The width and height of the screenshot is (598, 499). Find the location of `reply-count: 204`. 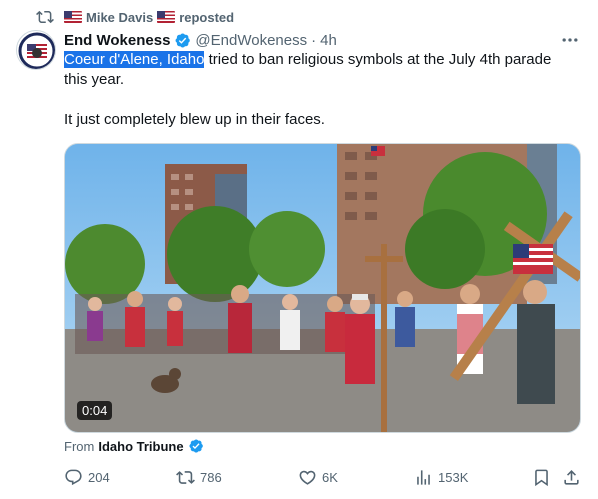

reply-count: 204 is located at coordinates (99, 477).